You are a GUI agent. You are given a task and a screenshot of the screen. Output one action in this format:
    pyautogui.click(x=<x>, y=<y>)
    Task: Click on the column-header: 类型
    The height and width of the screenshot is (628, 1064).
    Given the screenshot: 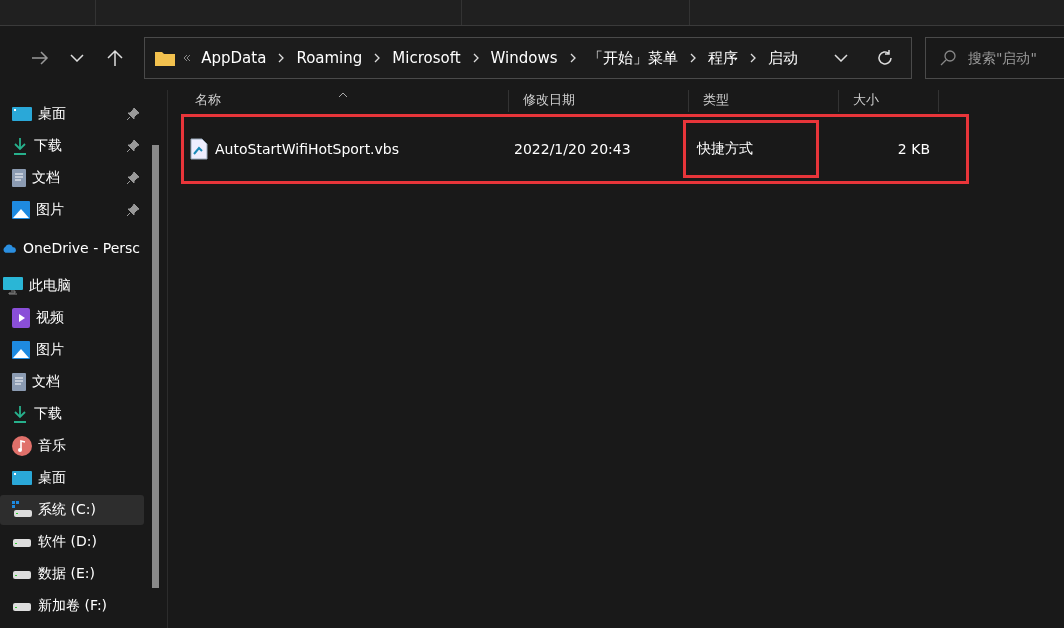 What is the action you would take?
    pyautogui.click(x=764, y=101)
    